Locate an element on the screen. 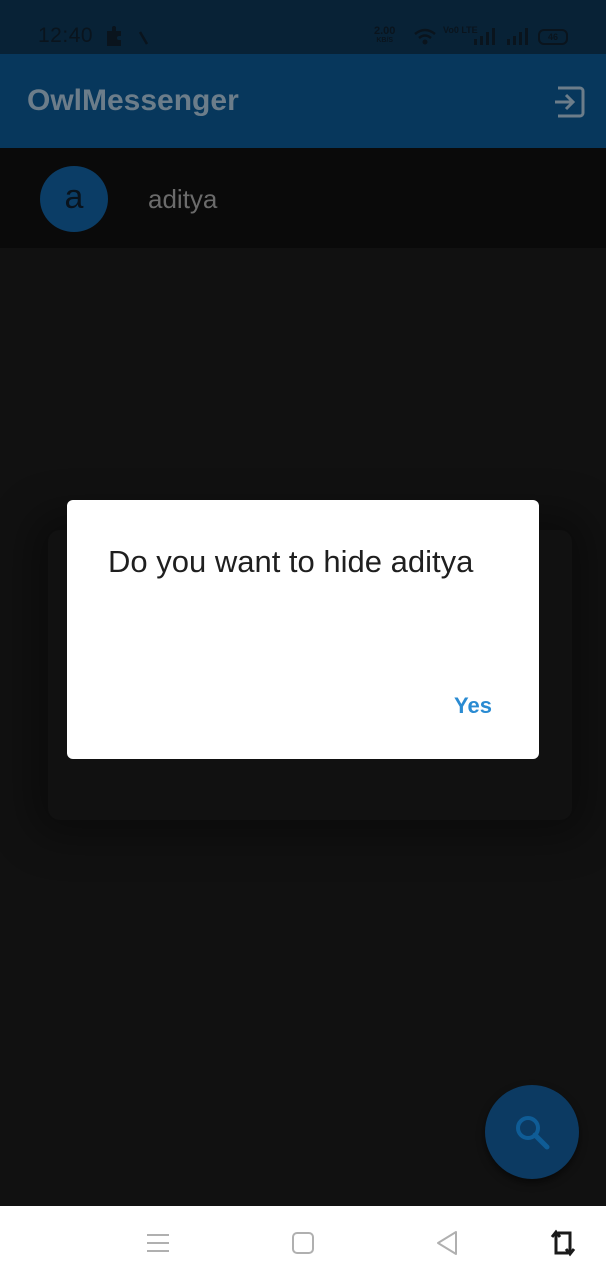  status-time: 12:40 is located at coordinates (66, 35).